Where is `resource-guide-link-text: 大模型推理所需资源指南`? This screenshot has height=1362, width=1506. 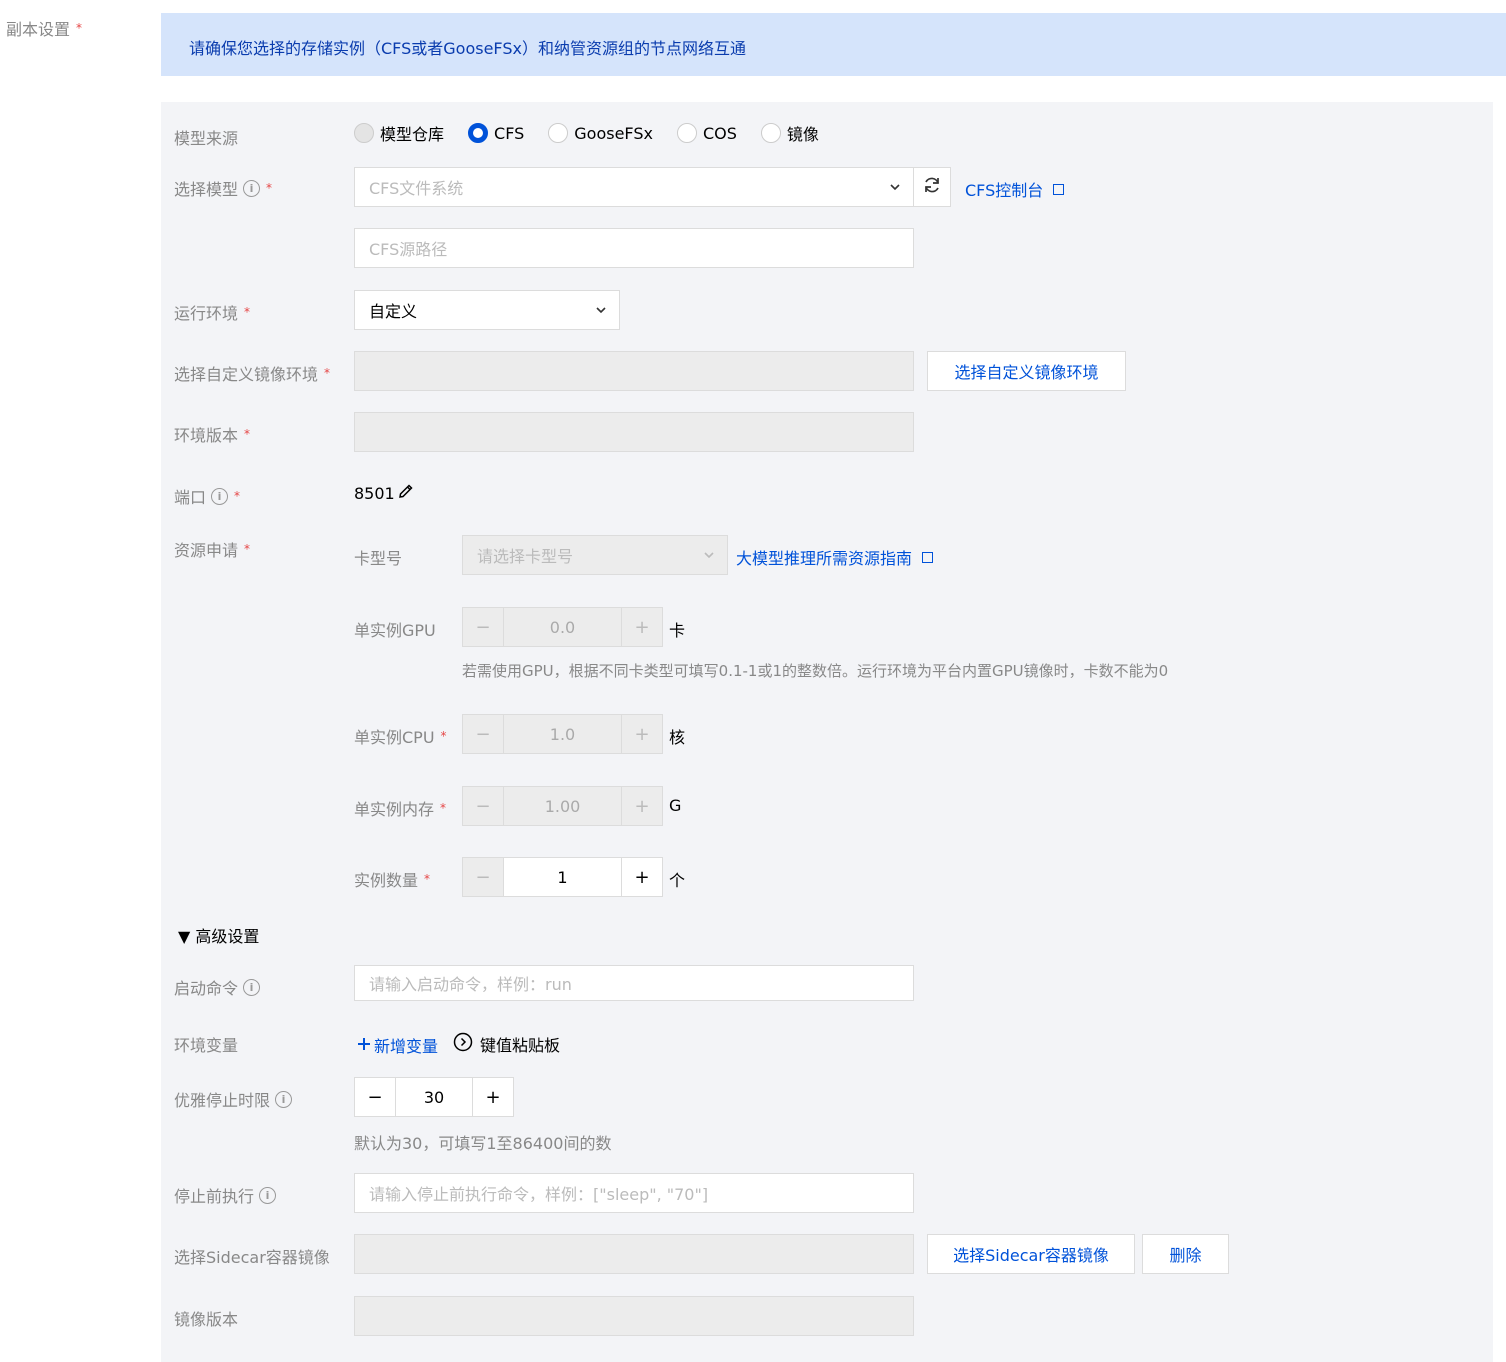
resource-guide-link-text: 大模型推理所需资源指南 is located at coordinates (824, 558).